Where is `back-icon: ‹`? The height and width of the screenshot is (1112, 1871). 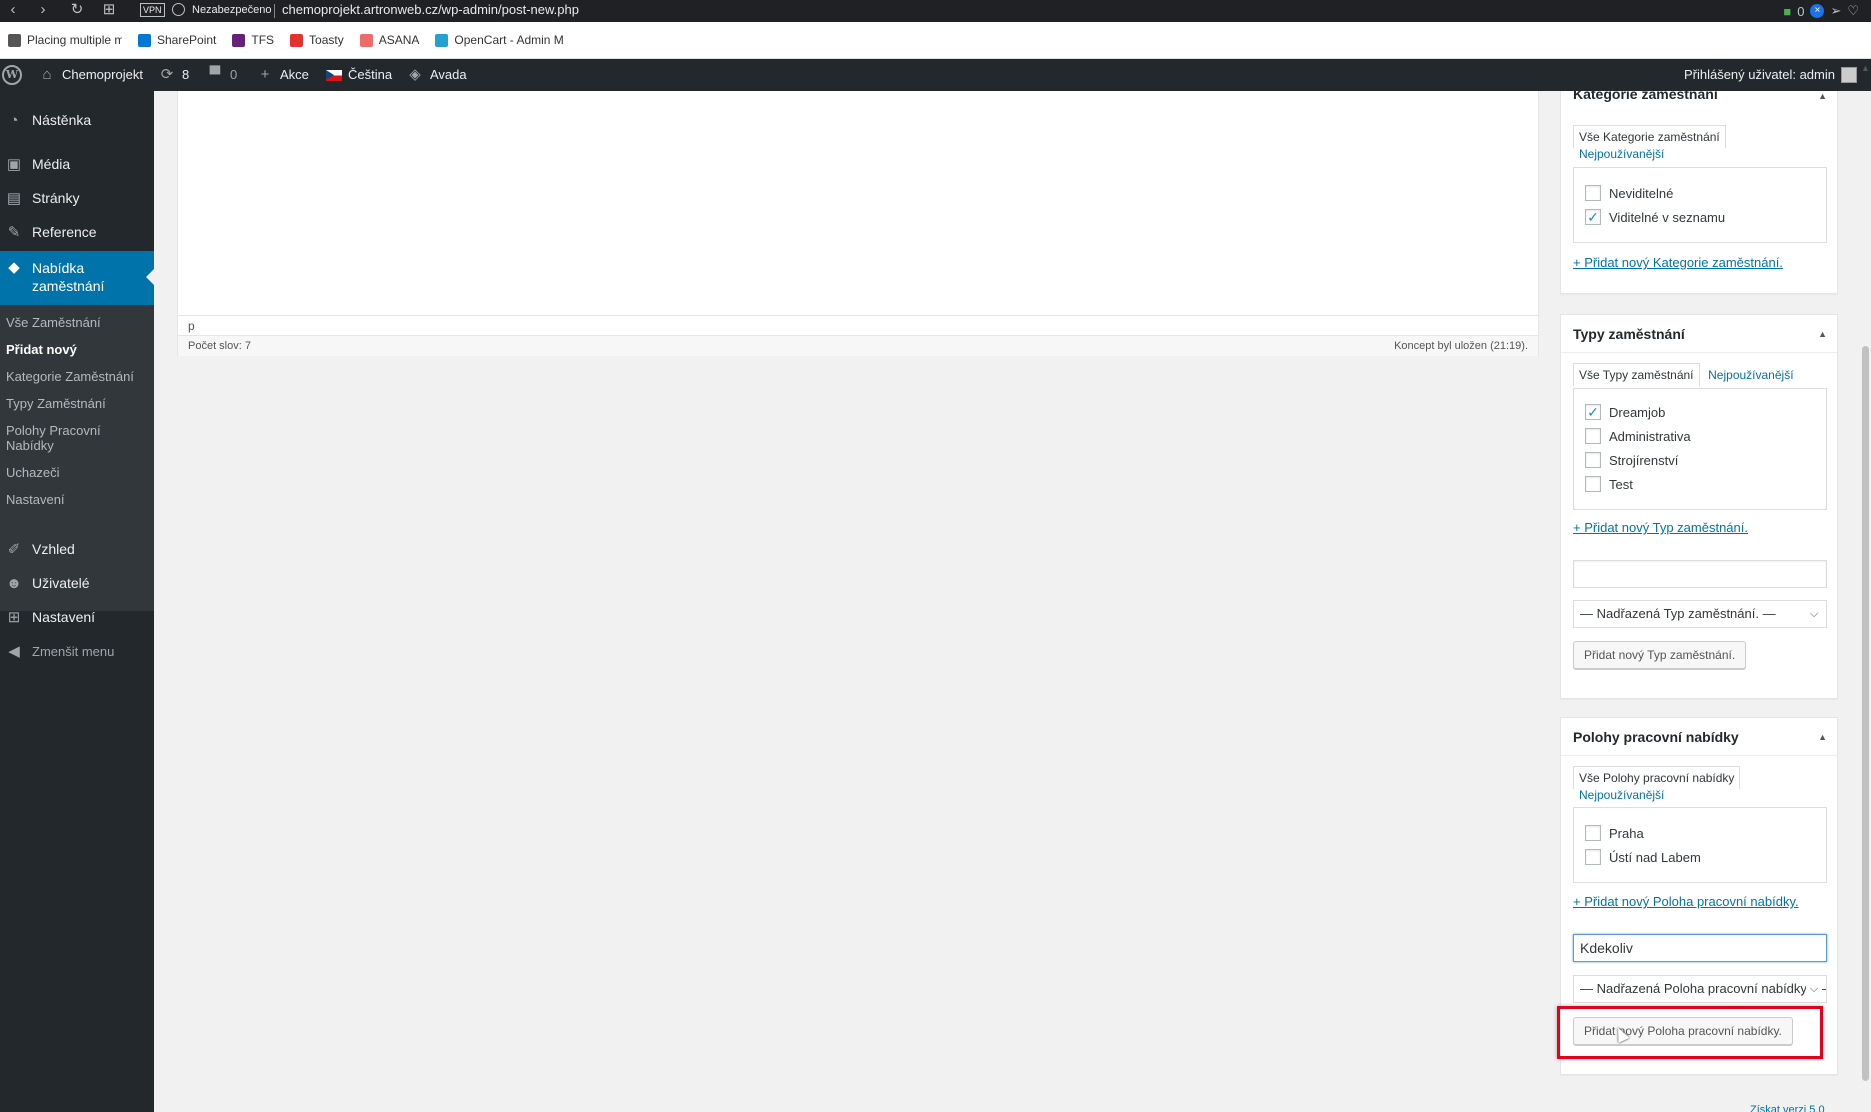
back-icon: ‹ is located at coordinates (13, 11).